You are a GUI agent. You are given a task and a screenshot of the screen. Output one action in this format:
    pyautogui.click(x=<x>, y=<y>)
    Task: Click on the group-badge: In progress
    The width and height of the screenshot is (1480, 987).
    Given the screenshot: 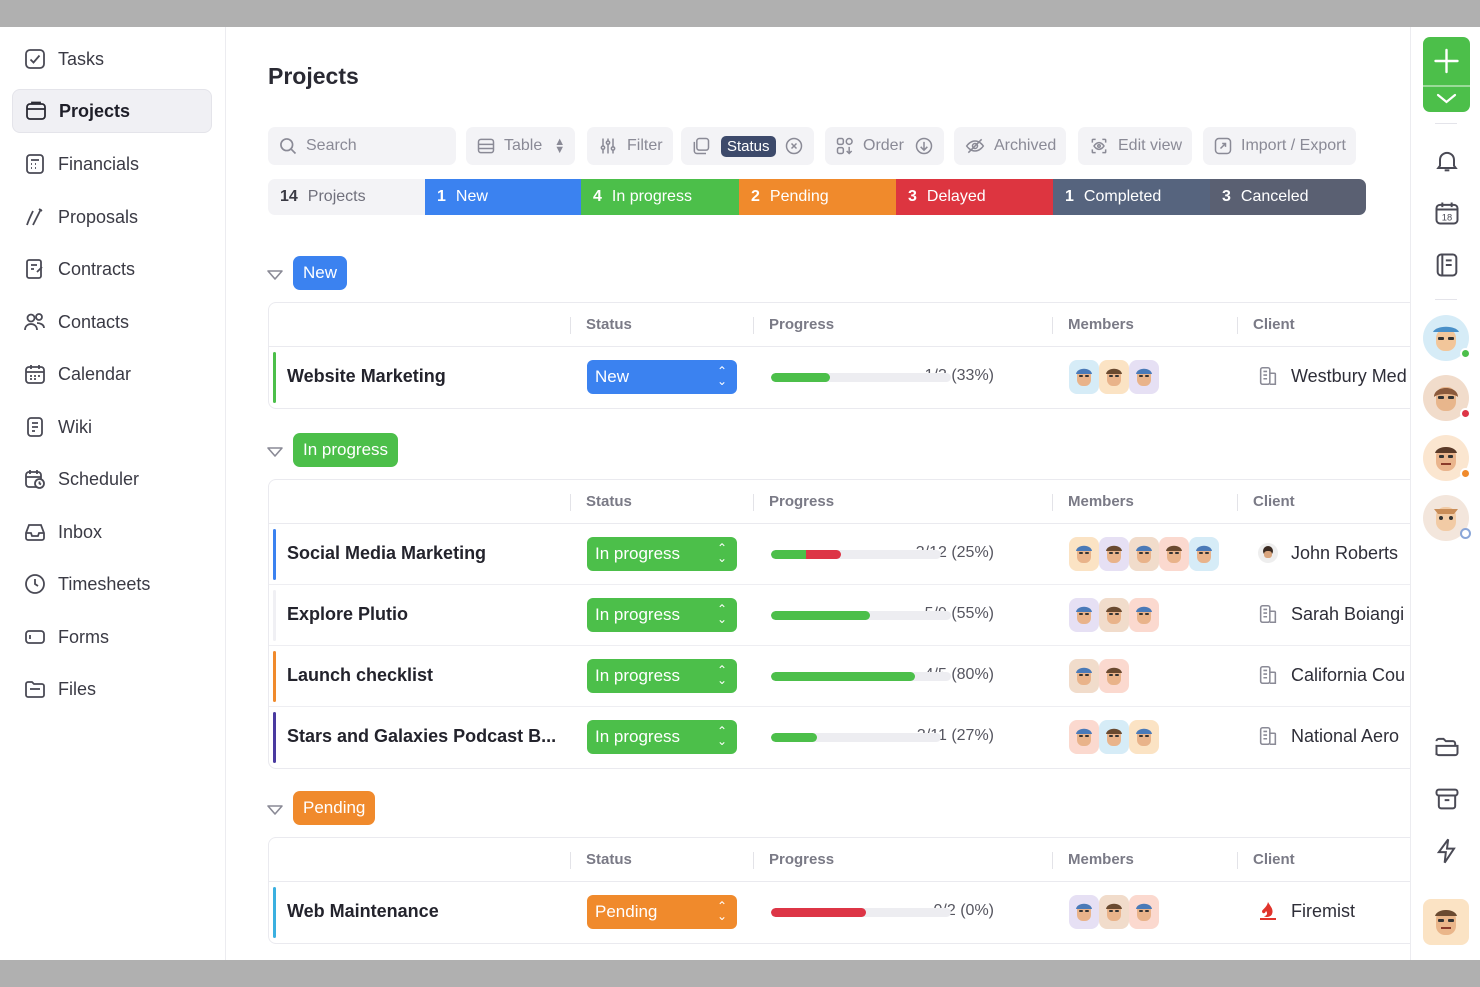 What is the action you would take?
    pyautogui.click(x=346, y=450)
    